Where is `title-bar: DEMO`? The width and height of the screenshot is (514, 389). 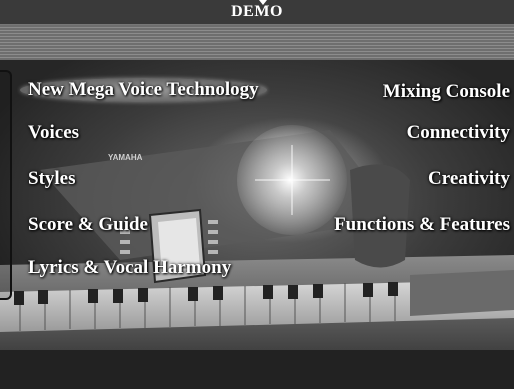 title-bar: DEMO is located at coordinates (257, 12).